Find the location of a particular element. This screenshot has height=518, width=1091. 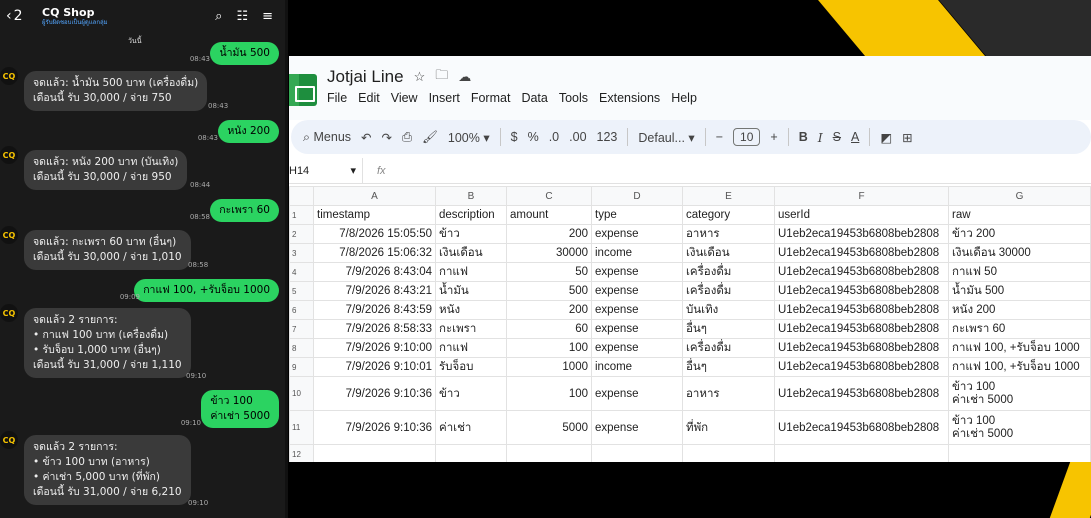

cell: ที่พัก is located at coordinates (728, 427).